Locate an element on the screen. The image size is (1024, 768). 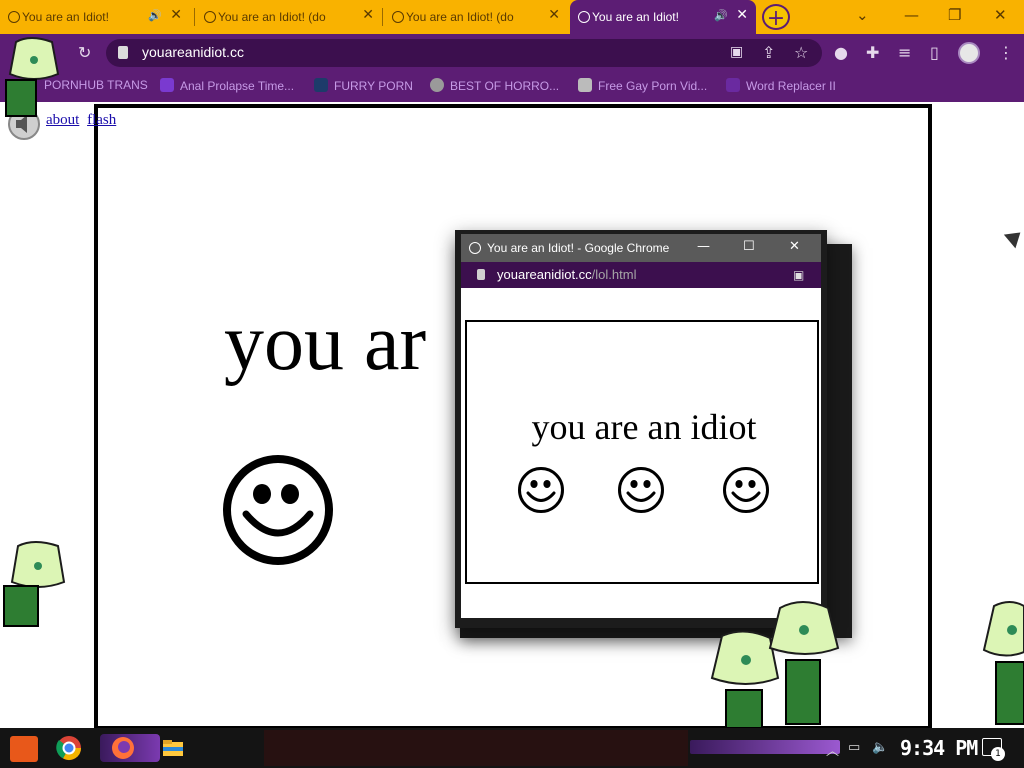
main-heading: you ar is located at coordinates (325, 343).